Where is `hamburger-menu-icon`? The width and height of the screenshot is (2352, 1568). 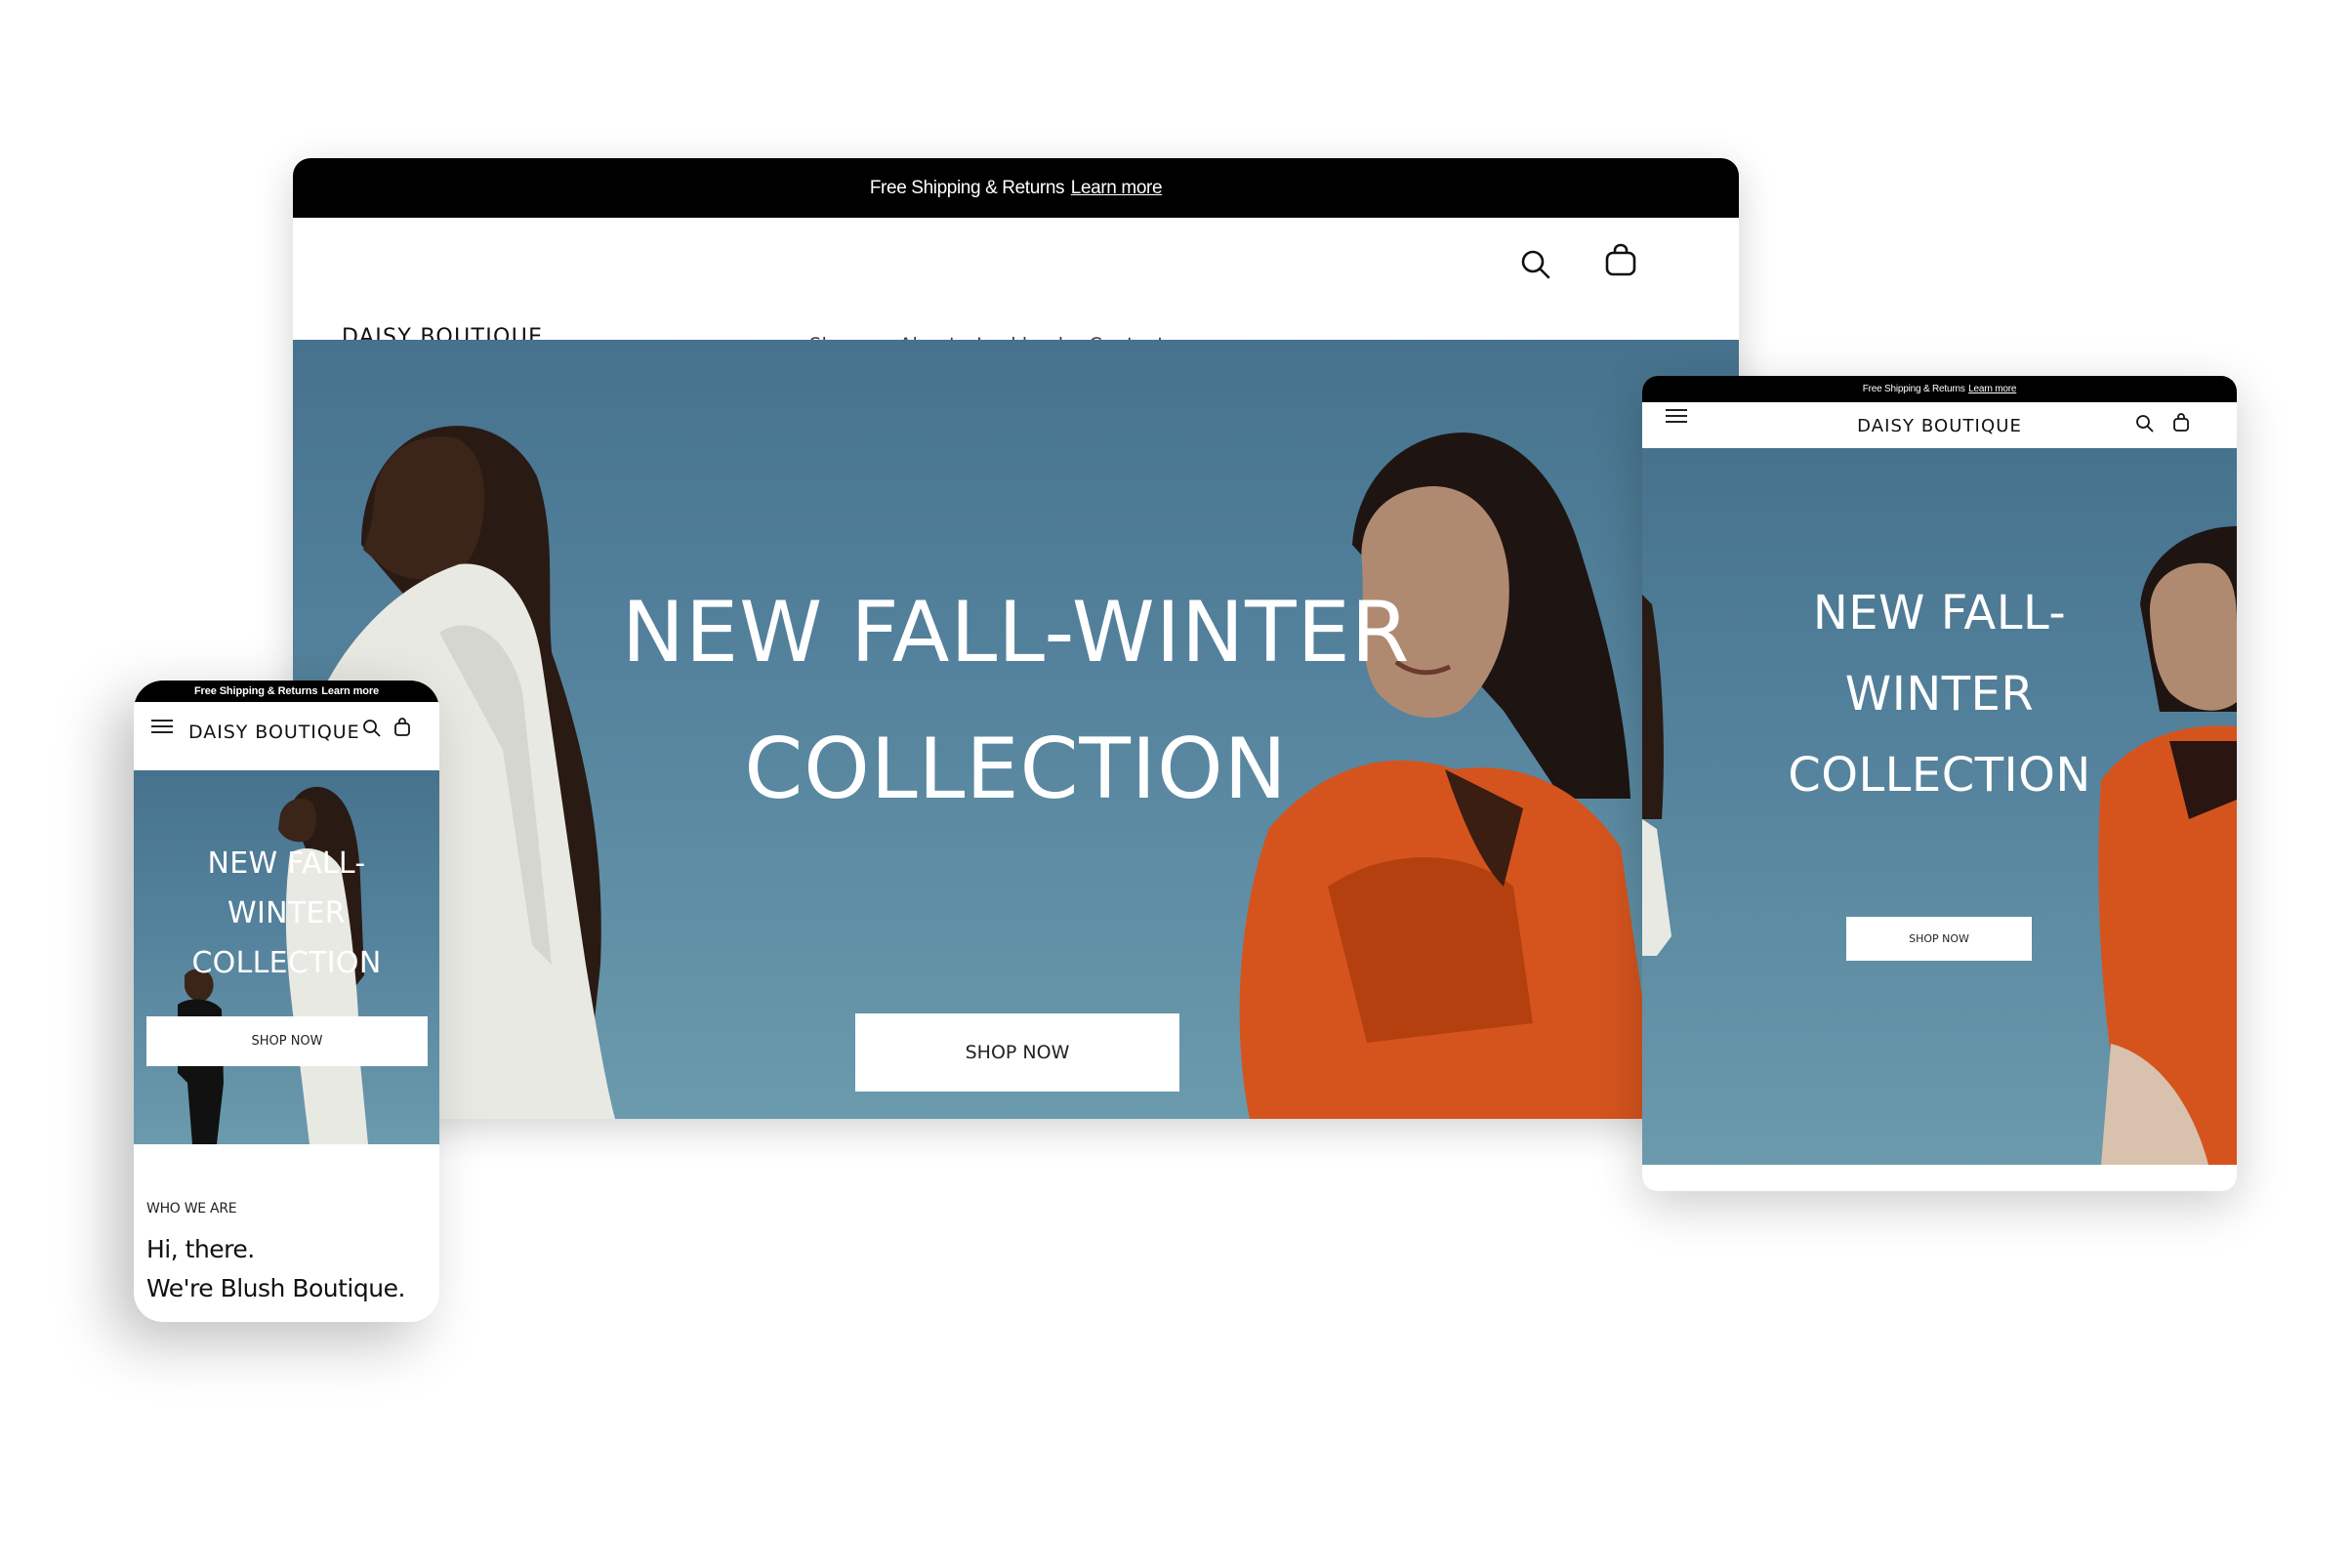 hamburger-menu-icon is located at coordinates (162, 726).